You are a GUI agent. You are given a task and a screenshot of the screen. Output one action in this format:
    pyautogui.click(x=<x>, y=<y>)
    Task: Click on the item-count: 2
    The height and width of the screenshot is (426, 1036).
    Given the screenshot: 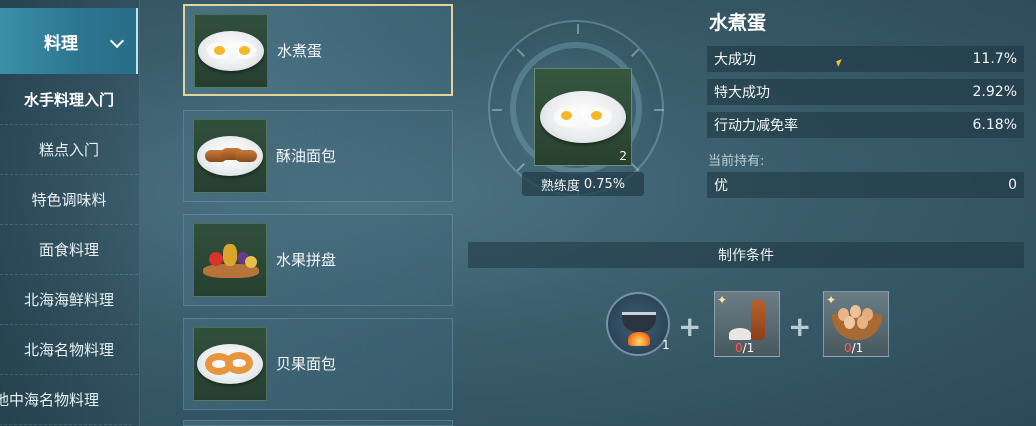 What is the action you would take?
    pyautogui.click(x=623, y=156)
    